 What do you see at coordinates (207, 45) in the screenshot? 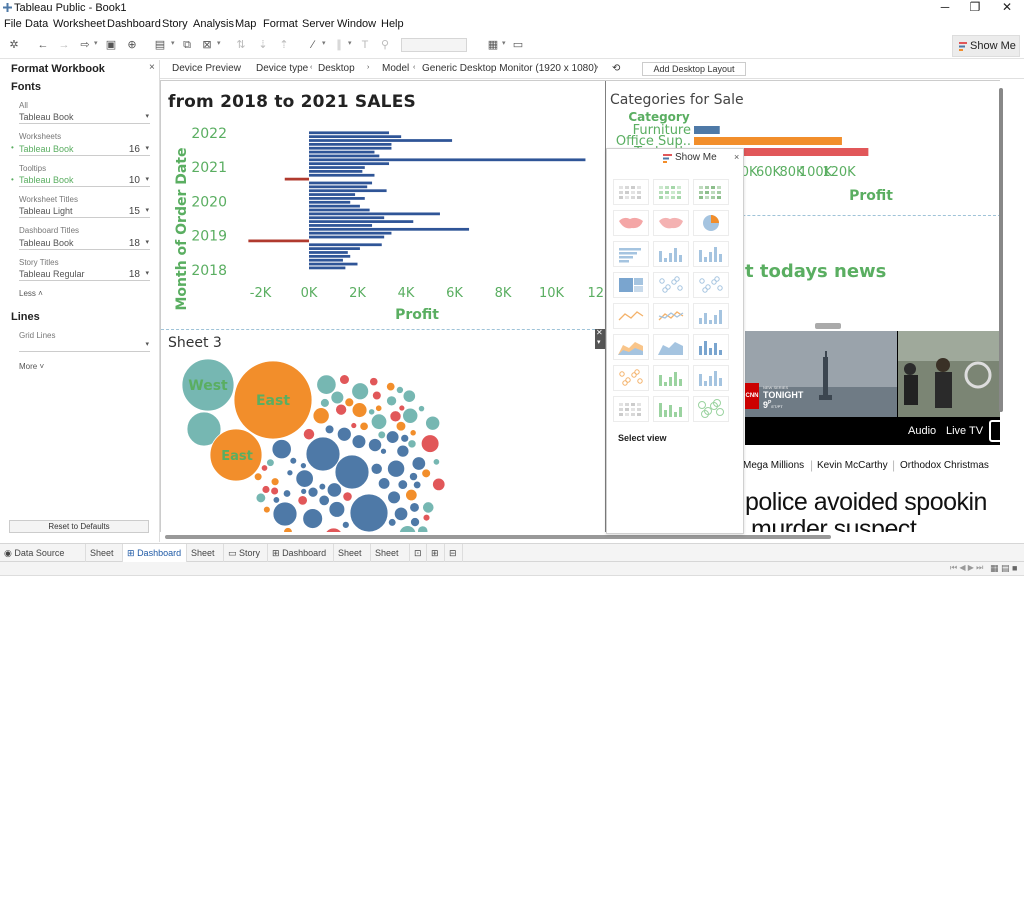
I see `clear-sheet-icon: ⊠` at bounding box center [207, 45].